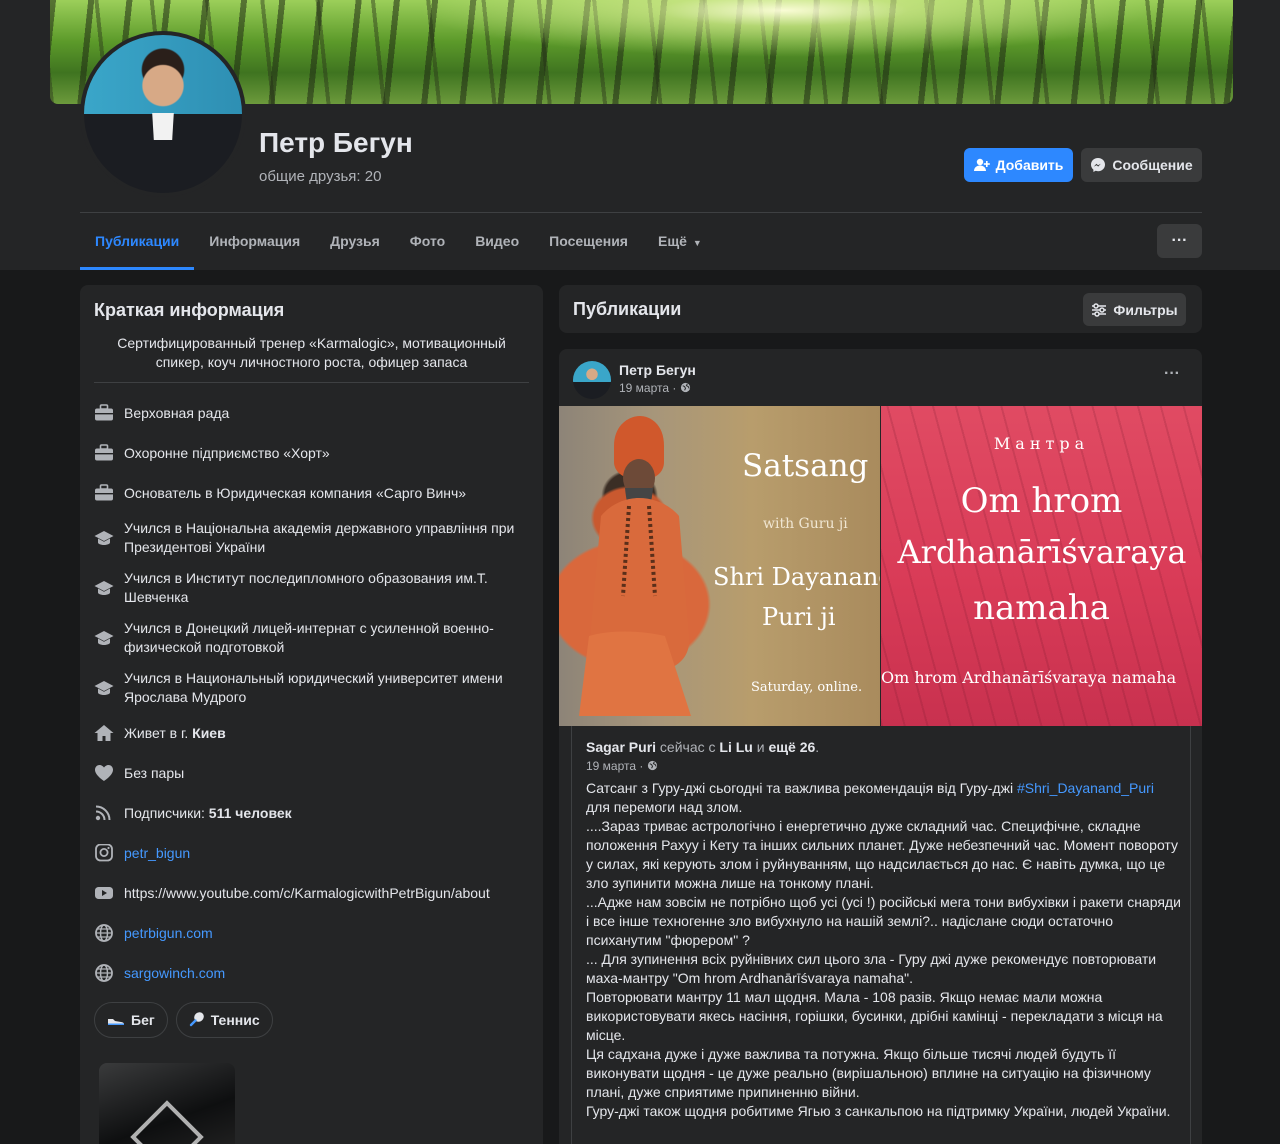 The width and height of the screenshot is (1280, 1144). What do you see at coordinates (1029, 165) in the screenshot?
I see `add-friend-label: Добавить` at bounding box center [1029, 165].